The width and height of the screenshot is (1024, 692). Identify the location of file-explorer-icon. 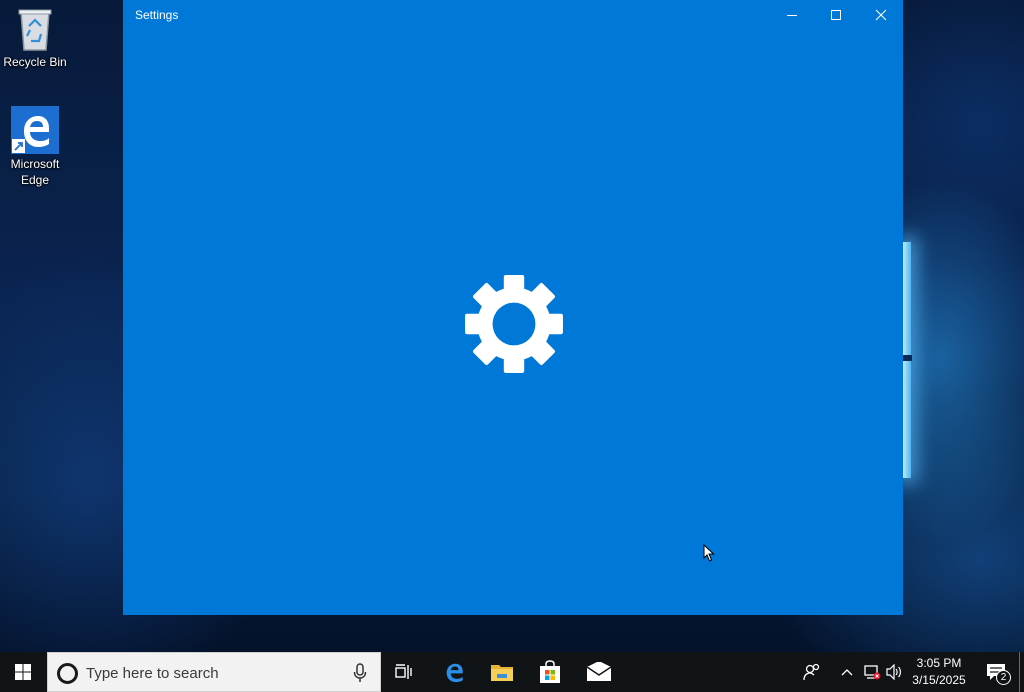
(502, 673).